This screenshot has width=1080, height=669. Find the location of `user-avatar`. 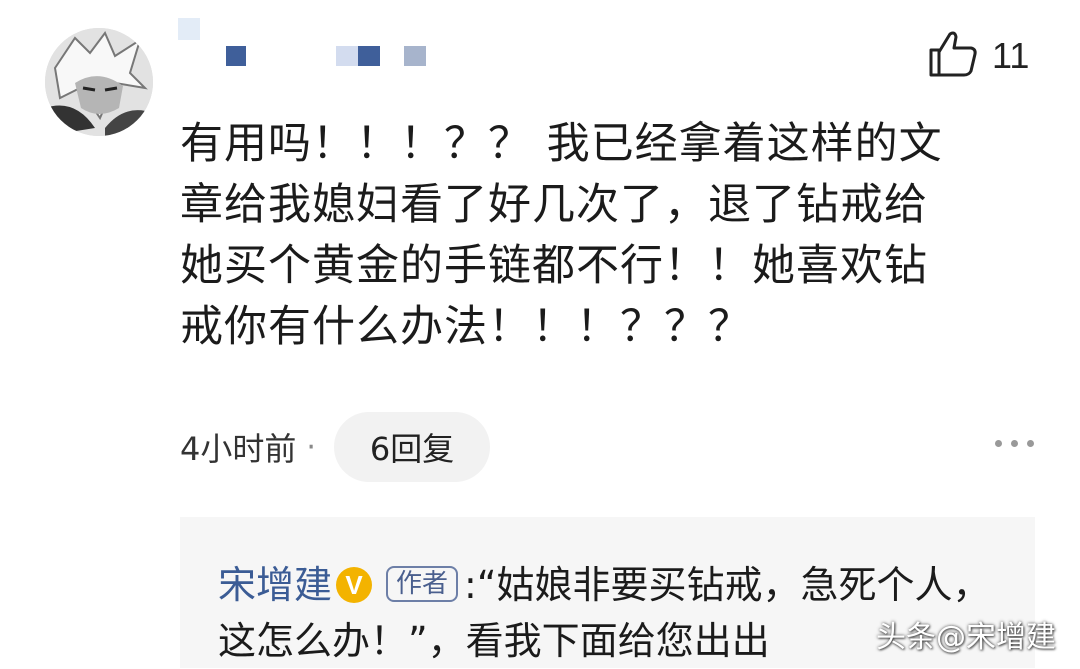

user-avatar is located at coordinates (99, 82).